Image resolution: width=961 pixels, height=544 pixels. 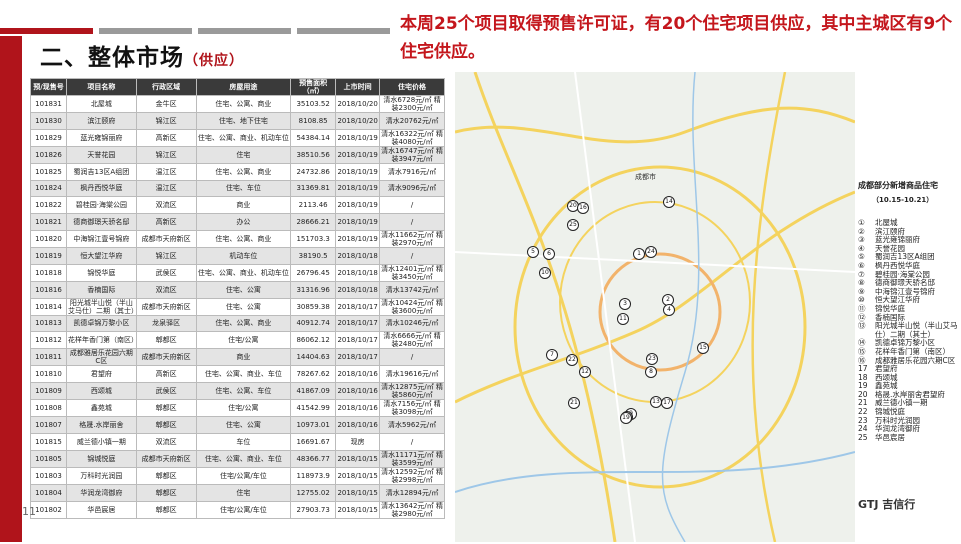 What do you see at coordinates (237, 87) in the screenshot?
I see `table-header-row: 预/现售号 项目名称 行政区域 房屋用途 预售面积（㎡） 上市时间 住宅价格` at bounding box center [237, 87].